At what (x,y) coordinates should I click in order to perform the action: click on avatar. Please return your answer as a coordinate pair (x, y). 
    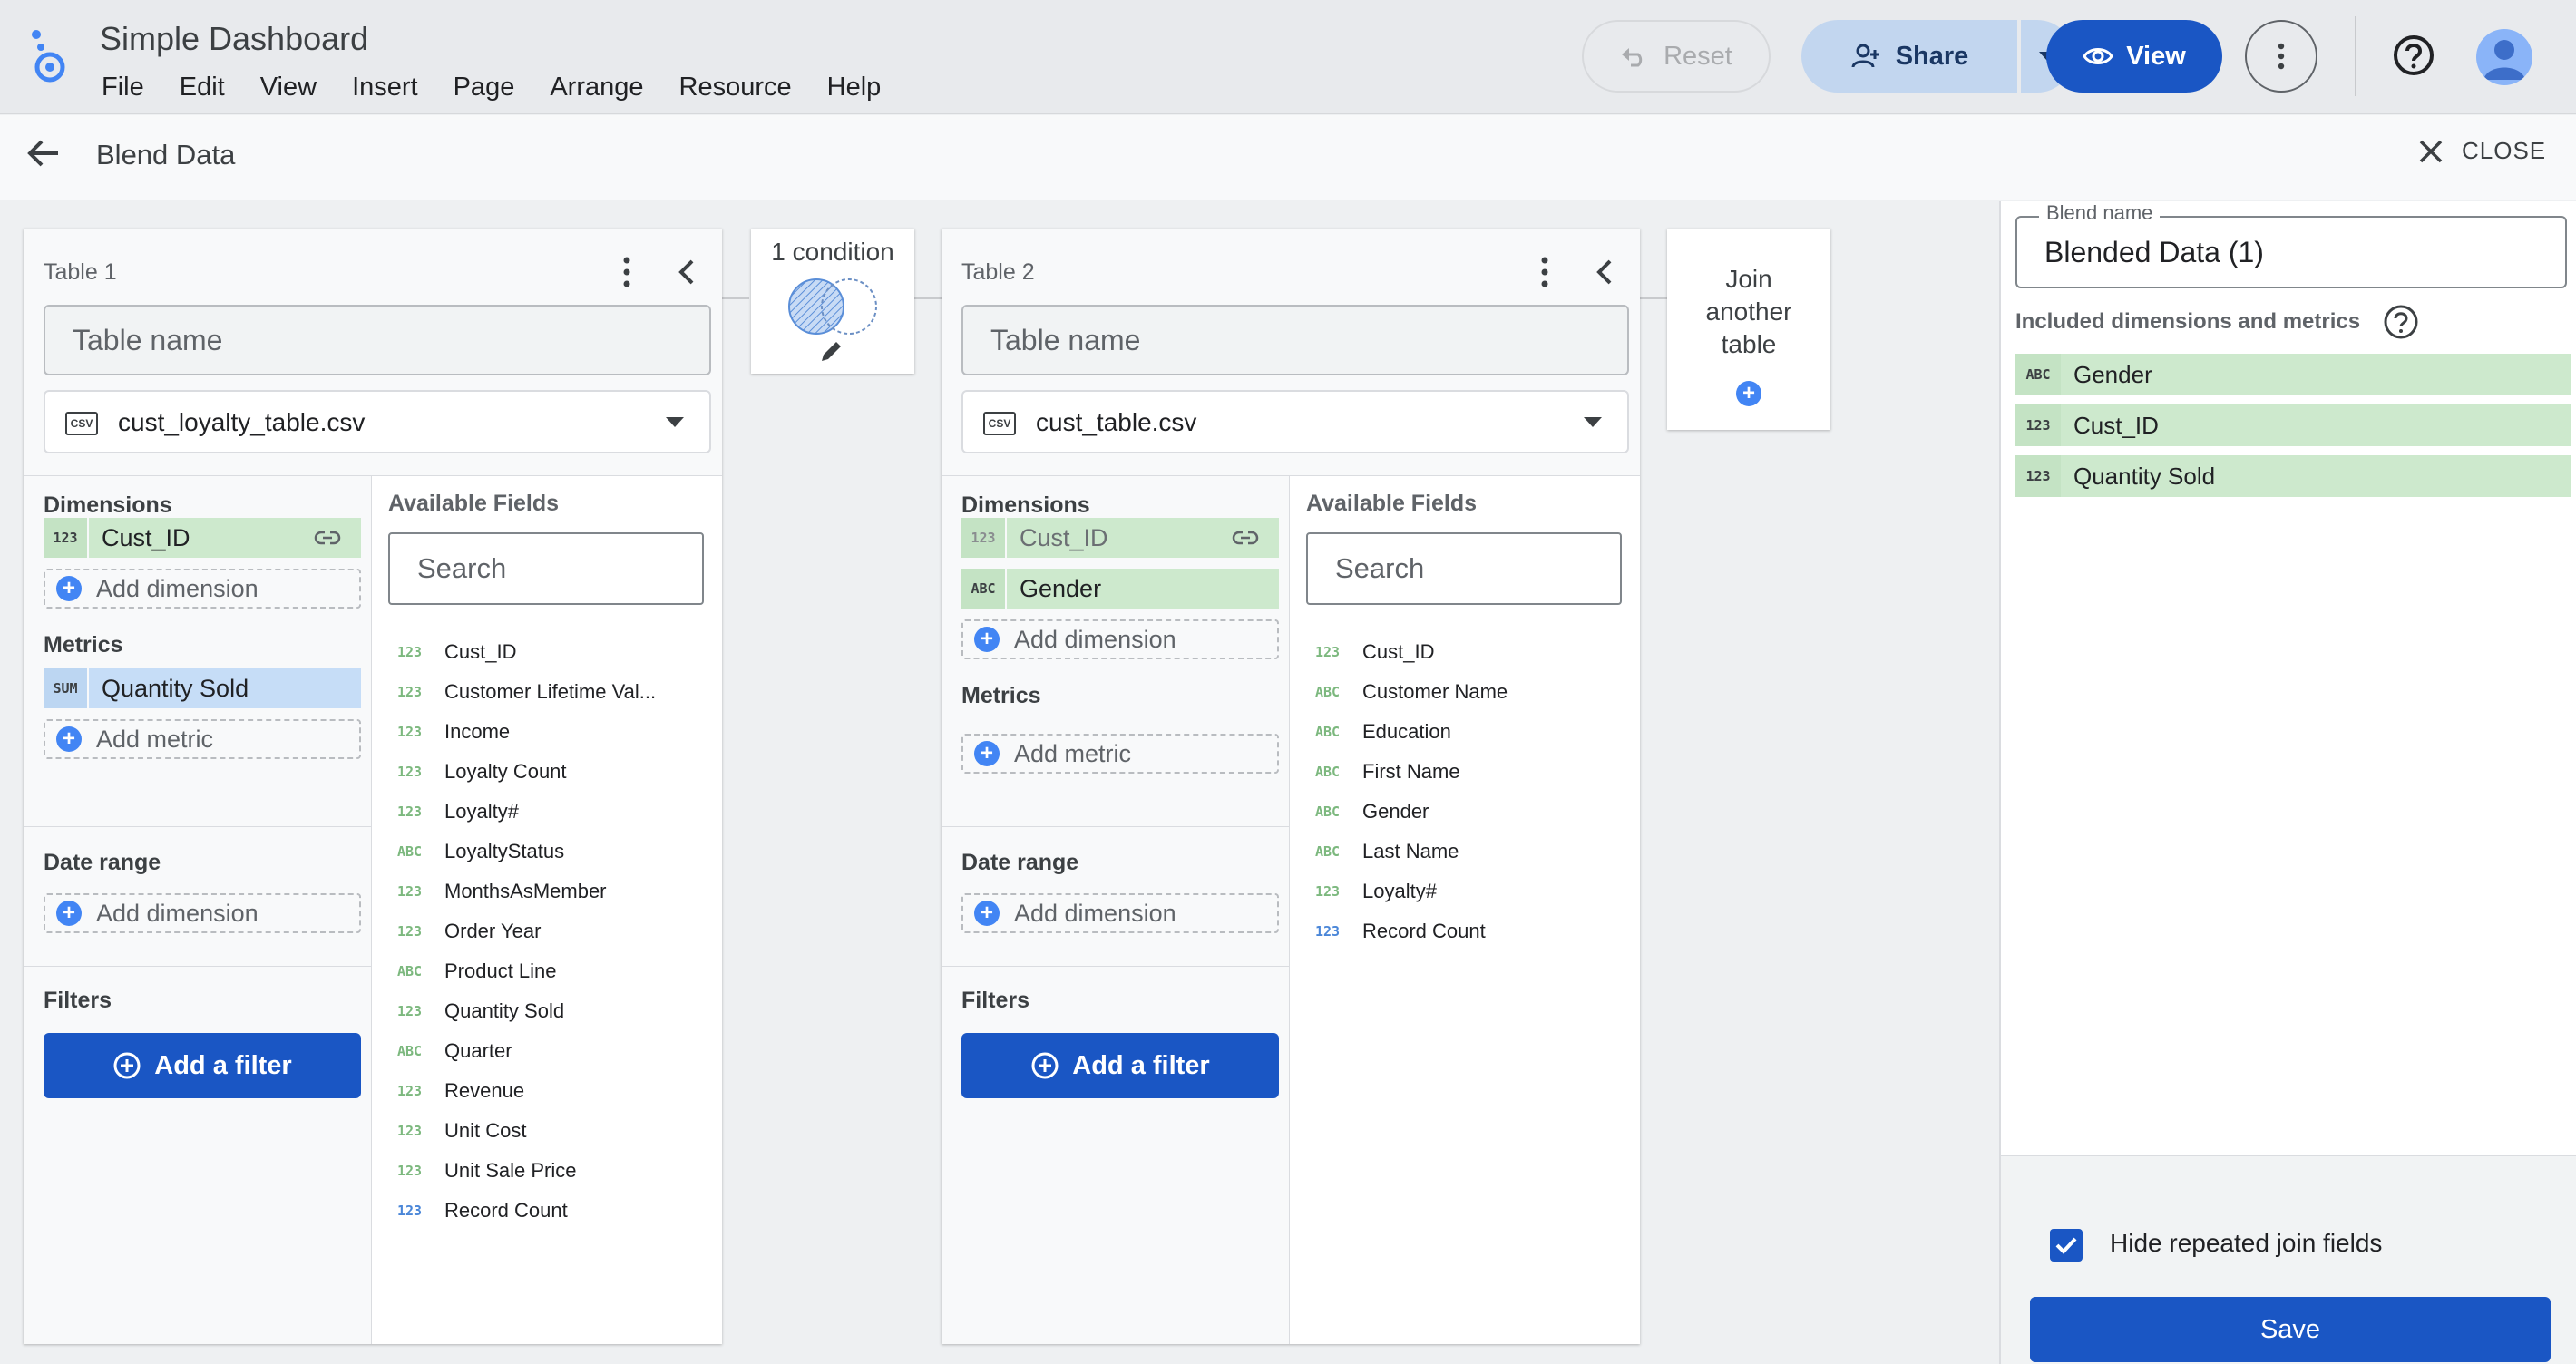
    Looking at the image, I should click on (2504, 57).